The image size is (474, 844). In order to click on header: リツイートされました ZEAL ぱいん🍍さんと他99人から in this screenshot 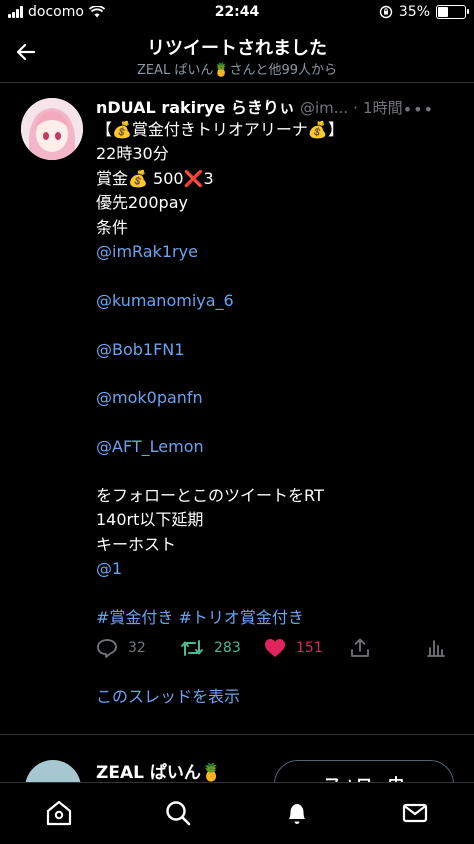, I will do `click(237, 55)`.